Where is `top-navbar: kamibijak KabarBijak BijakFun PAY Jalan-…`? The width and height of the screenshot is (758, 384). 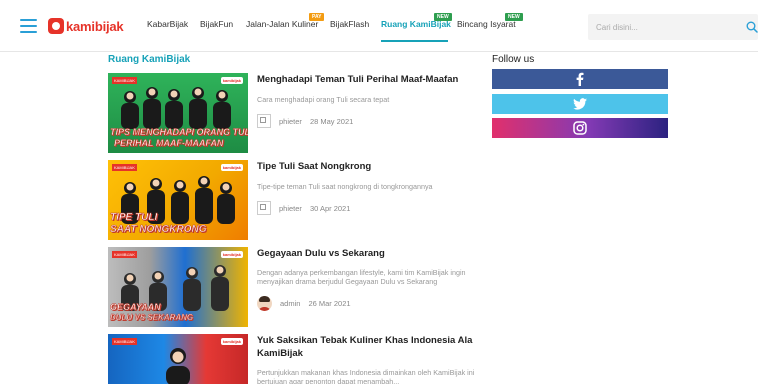
top-navbar: kamibijak KabarBijak BijakFun PAY Jalan-… is located at coordinates (379, 26).